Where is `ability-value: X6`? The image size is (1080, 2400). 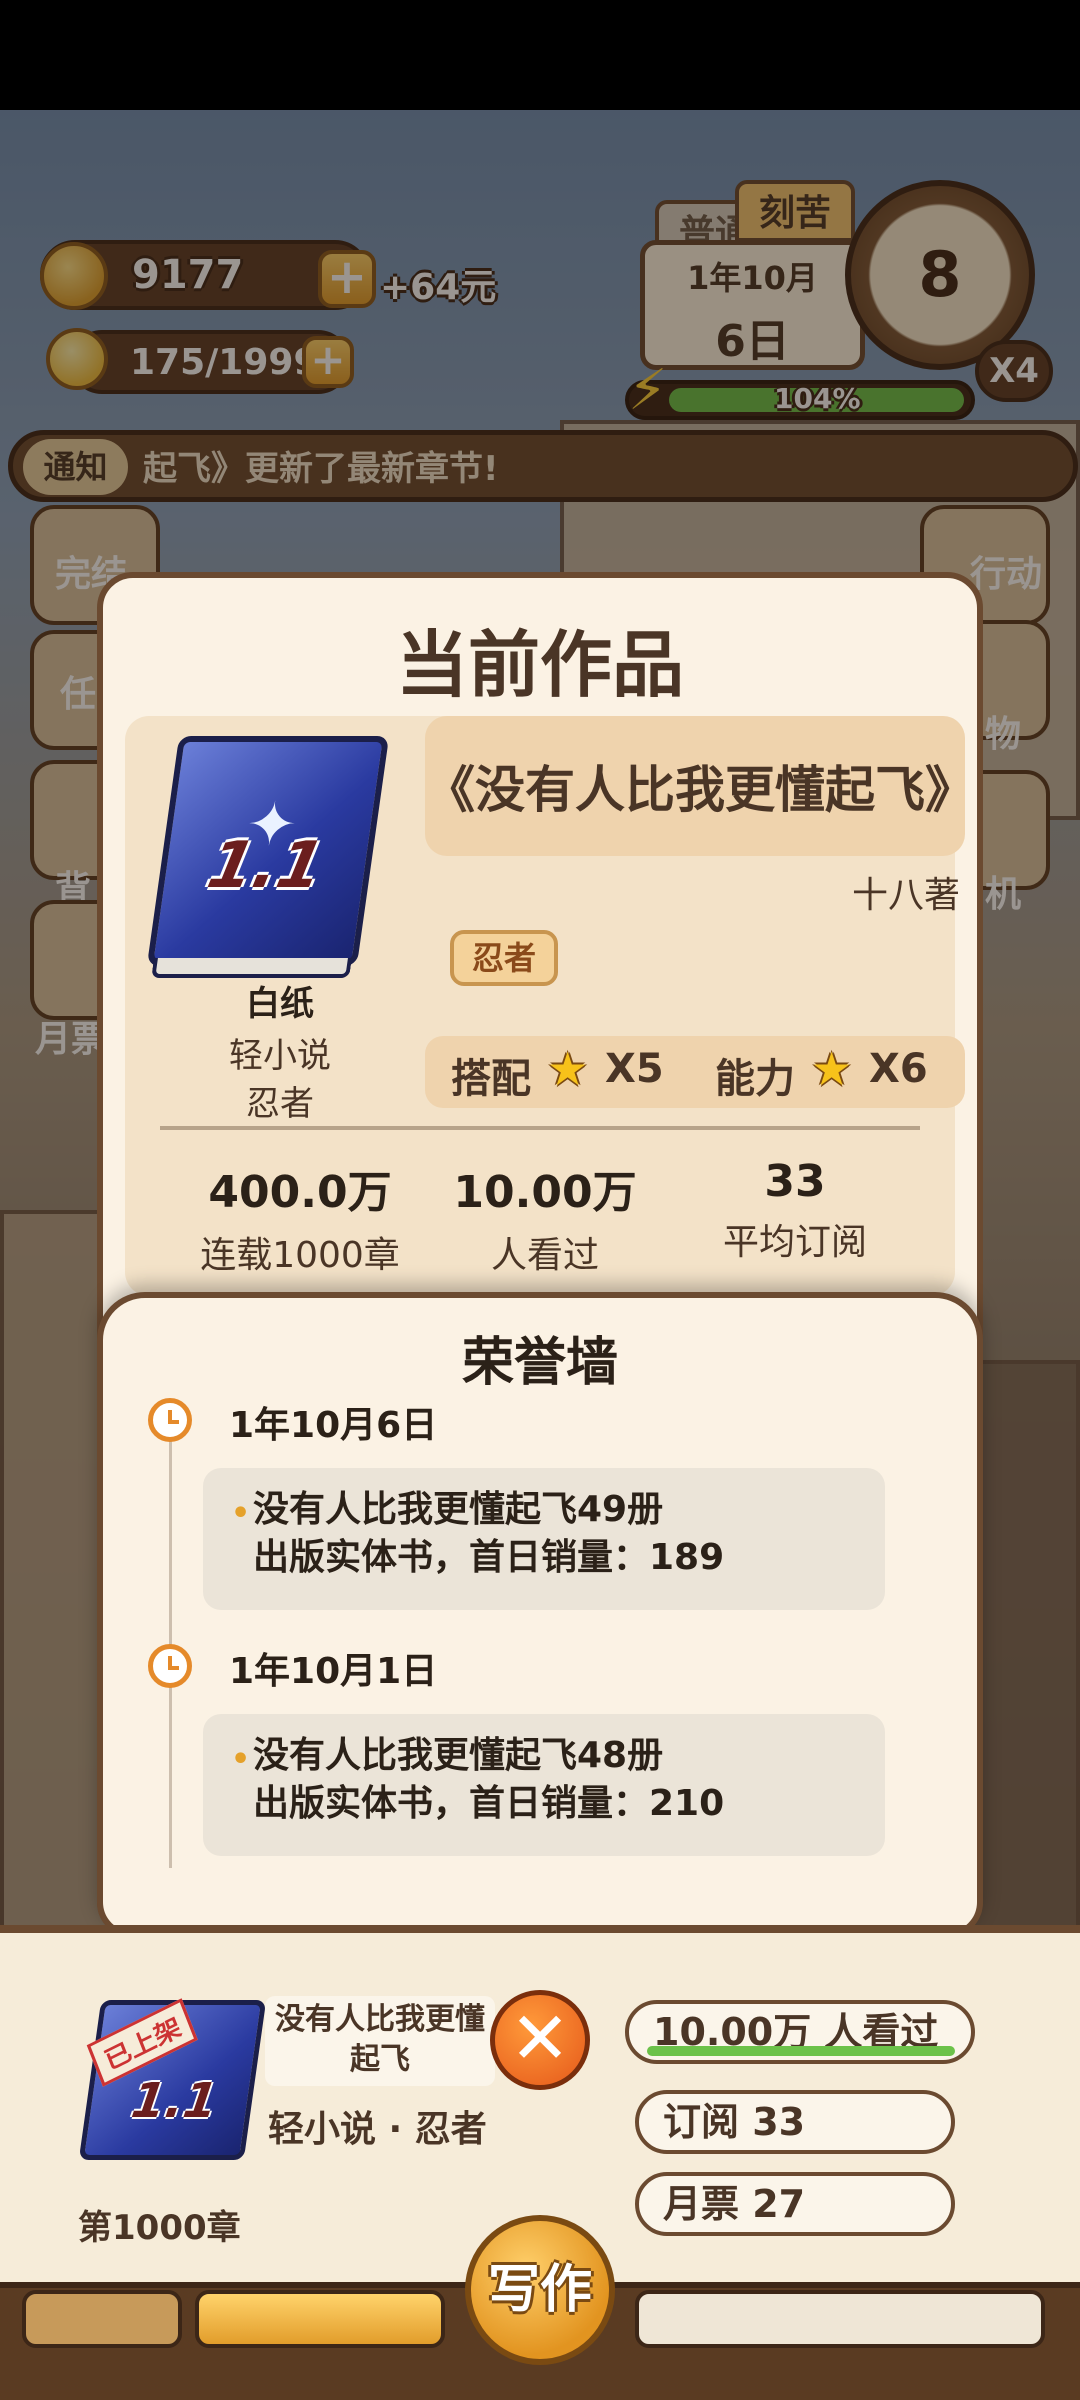
ability-value: X6 is located at coordinates (898, 1069).